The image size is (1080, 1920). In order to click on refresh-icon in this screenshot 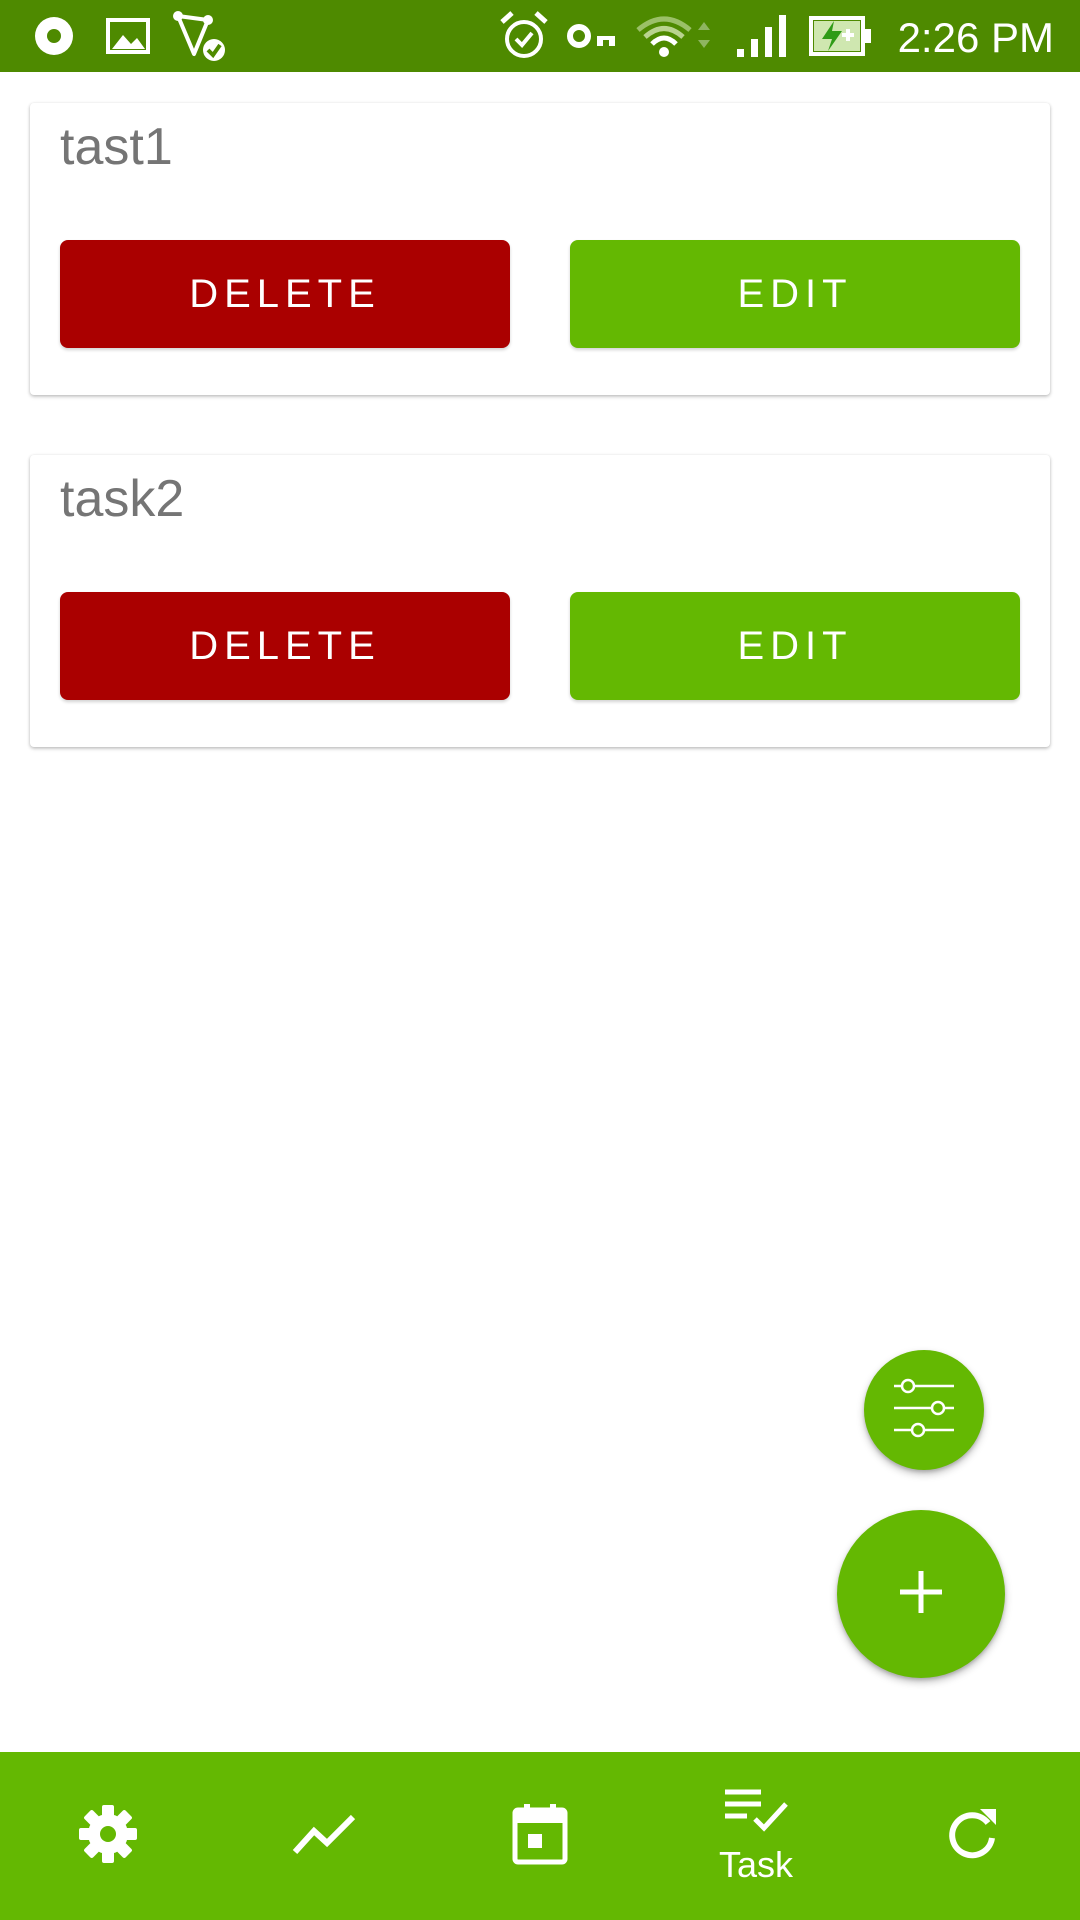, I will do `click(972, 1836)`.